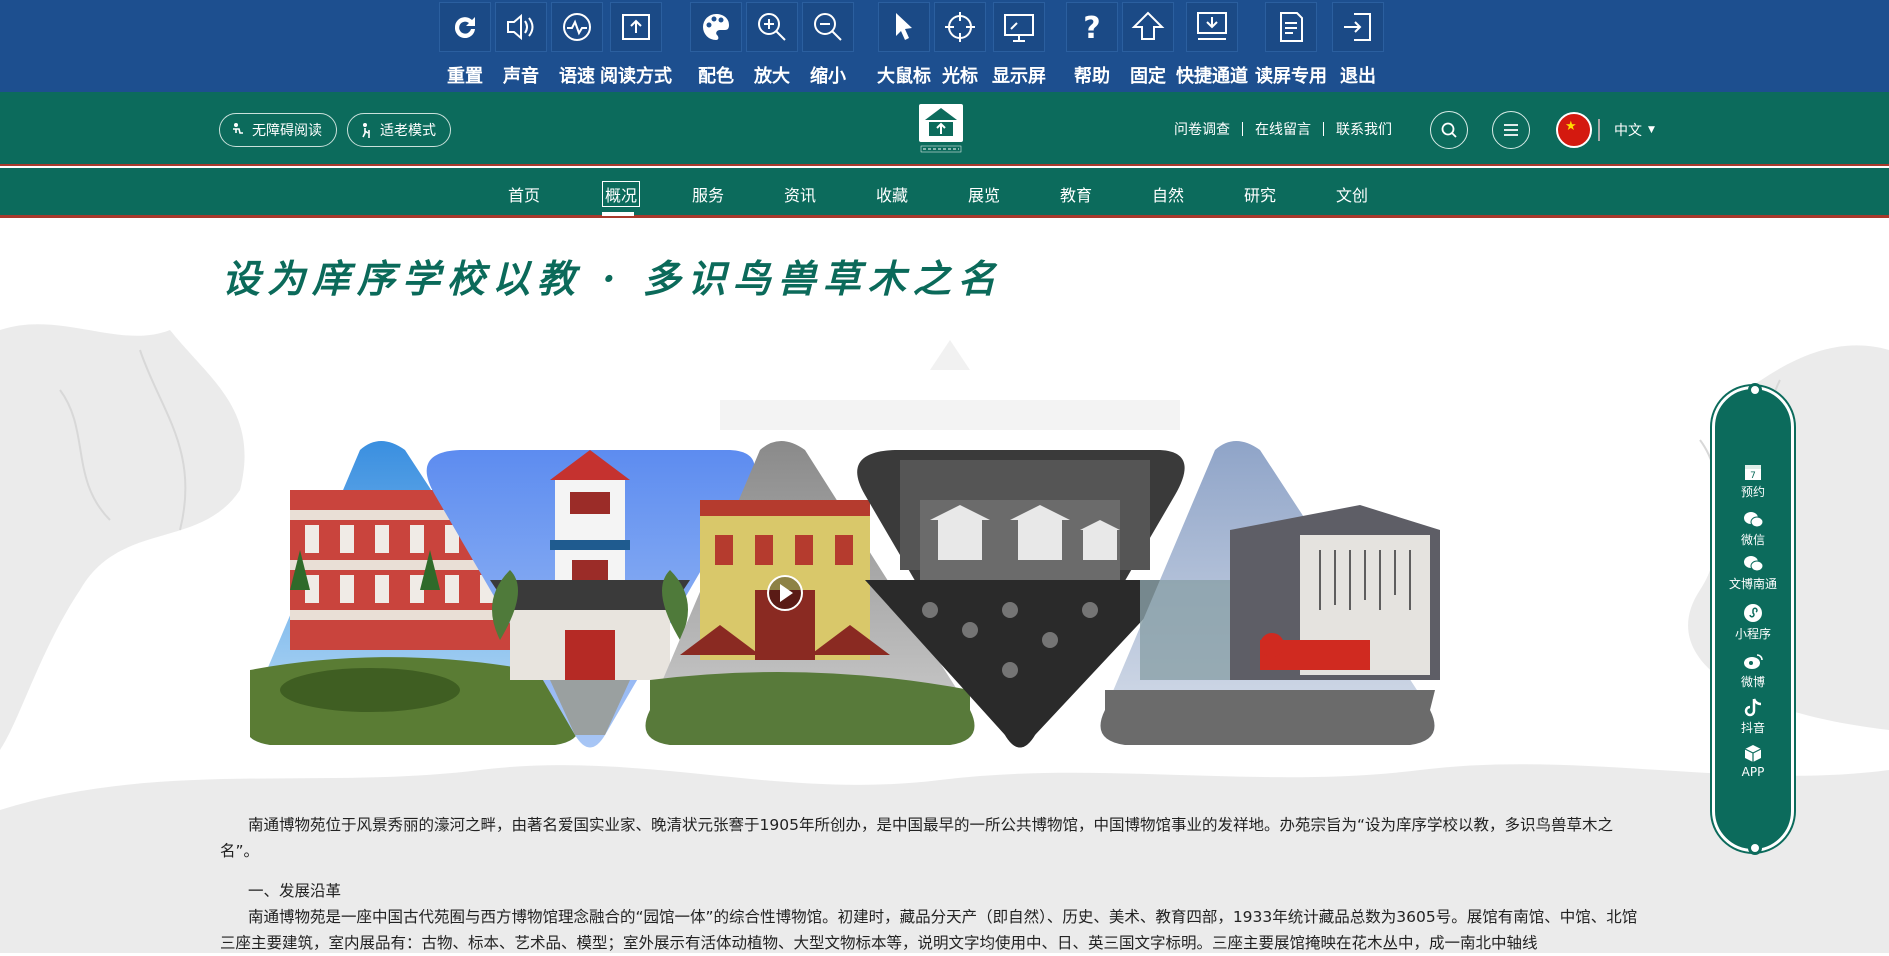  Describe the element at coordinates (612, 278) in the screenshot. I see `page-slogan: 设为庠序学校以教 · 多识鸟兽草木之名` at that location.